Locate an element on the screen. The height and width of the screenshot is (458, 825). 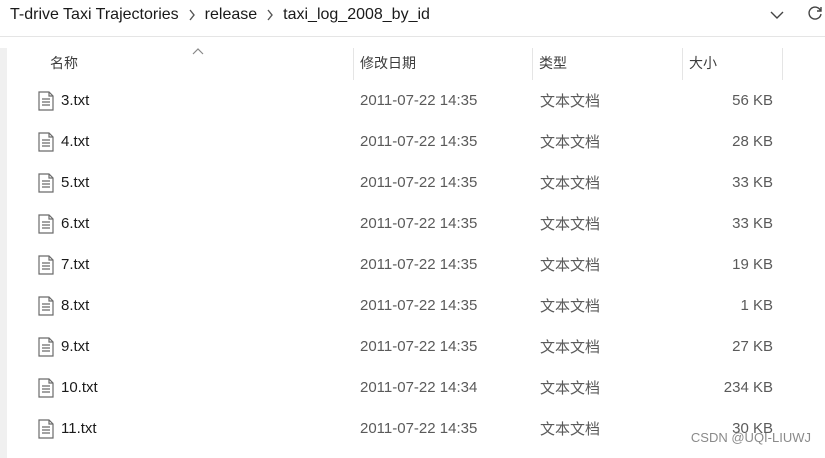
breadcrumb-item-taxi-log: taxi_log_2008_by_id is located at coordinates (356, 15).